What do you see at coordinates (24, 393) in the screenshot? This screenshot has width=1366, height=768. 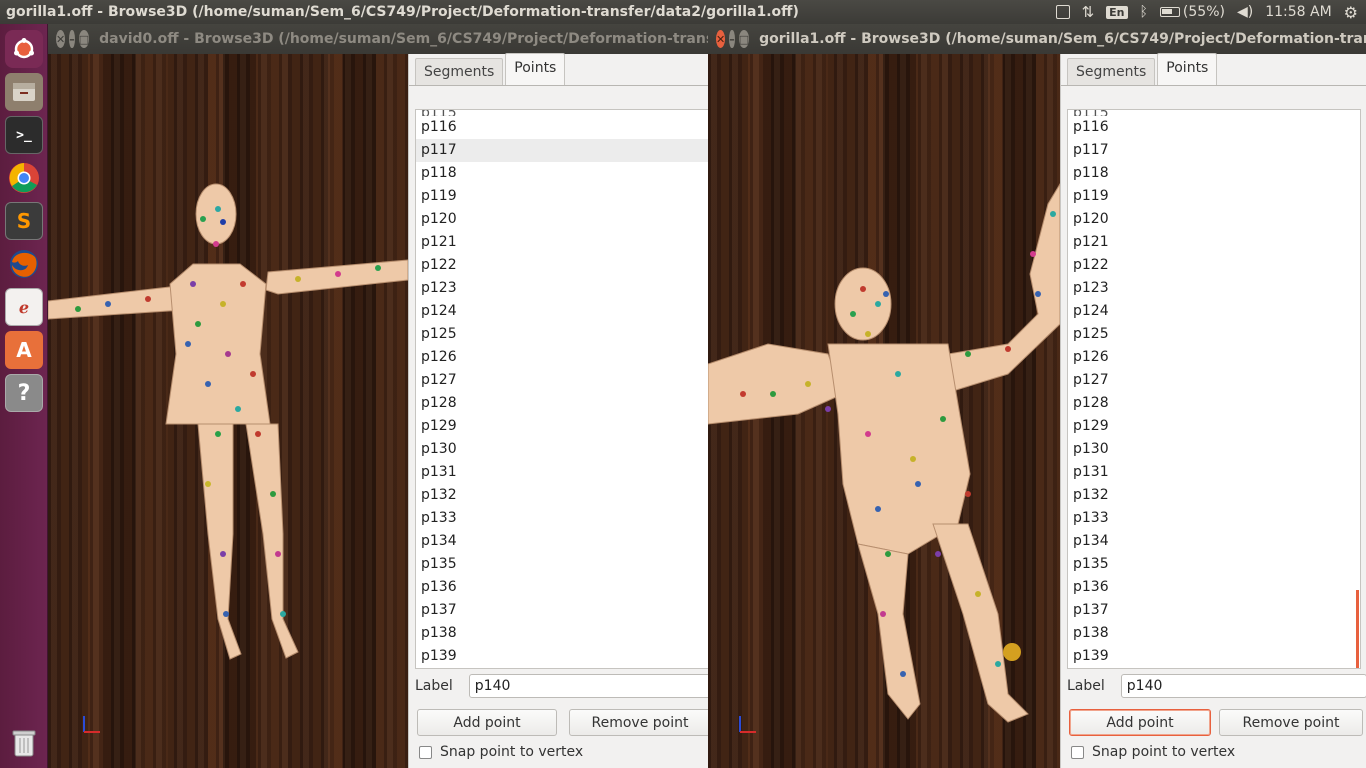 I see `help-icon: ?` at bounding box center [24, 393].